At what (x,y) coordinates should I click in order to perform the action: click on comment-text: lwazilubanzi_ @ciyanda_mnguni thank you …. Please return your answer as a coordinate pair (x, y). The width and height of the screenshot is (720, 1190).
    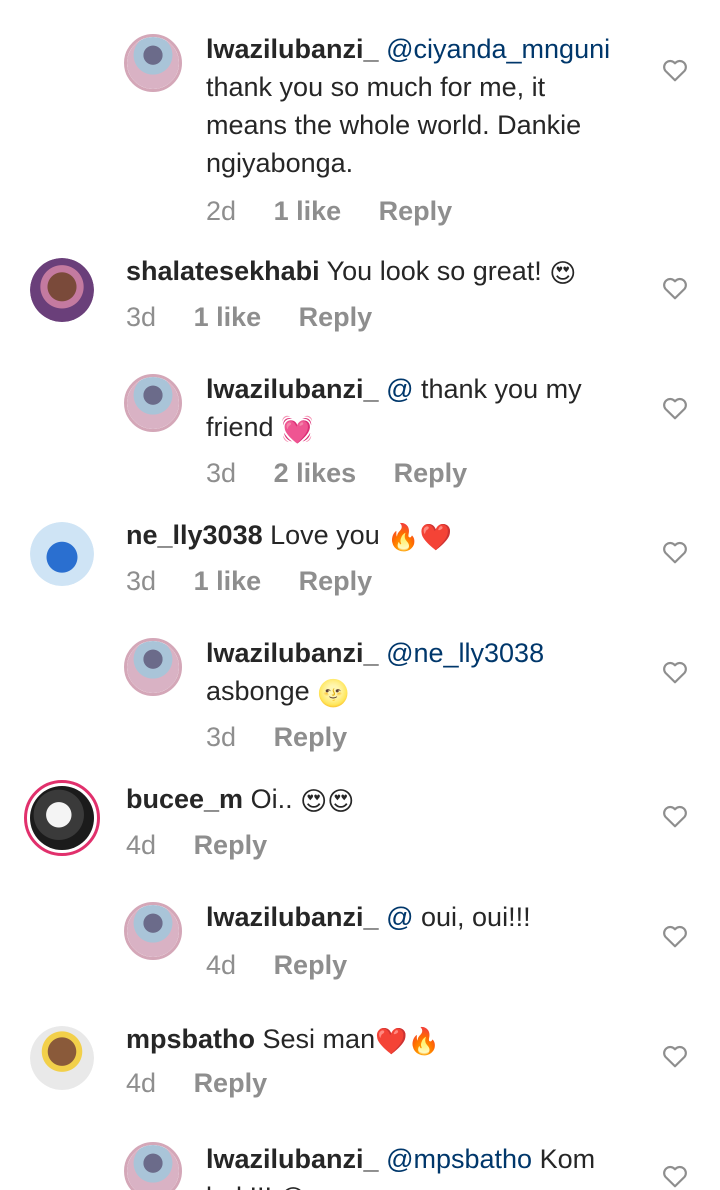
    Looking at the image, I should click on (426, 106).